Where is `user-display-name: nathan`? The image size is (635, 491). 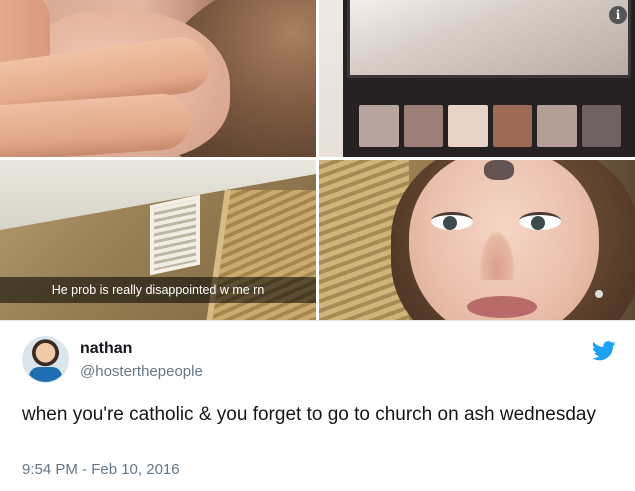
user-display-name: nathan is located at coordinates (106, 349).